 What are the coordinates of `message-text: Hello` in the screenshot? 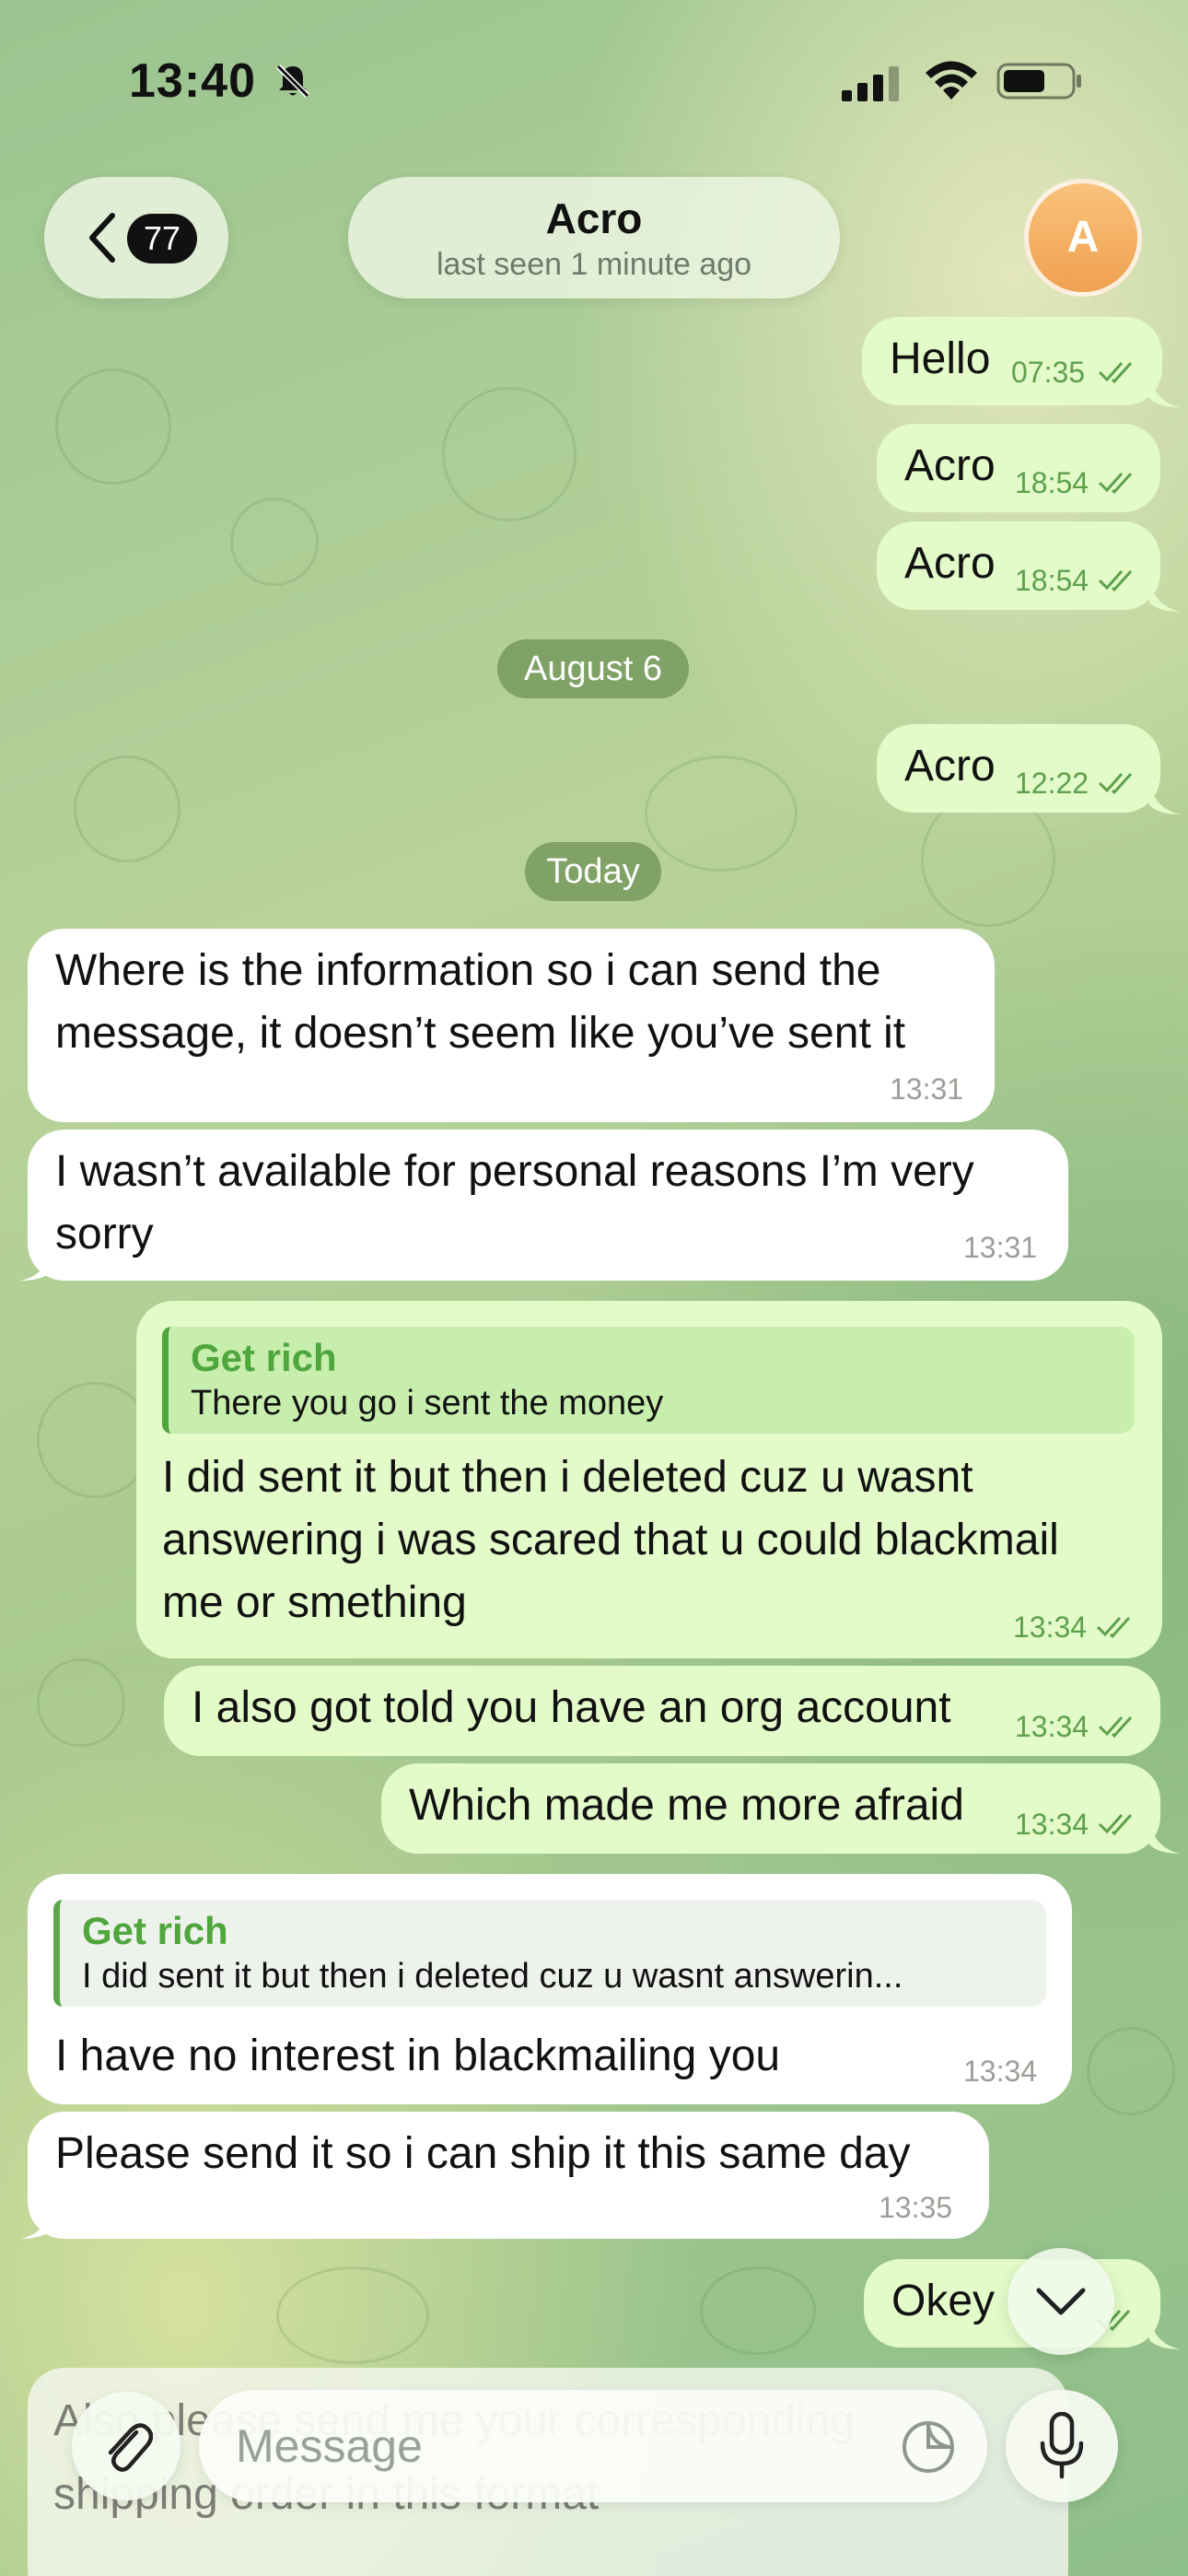 It's located at (940, 358).